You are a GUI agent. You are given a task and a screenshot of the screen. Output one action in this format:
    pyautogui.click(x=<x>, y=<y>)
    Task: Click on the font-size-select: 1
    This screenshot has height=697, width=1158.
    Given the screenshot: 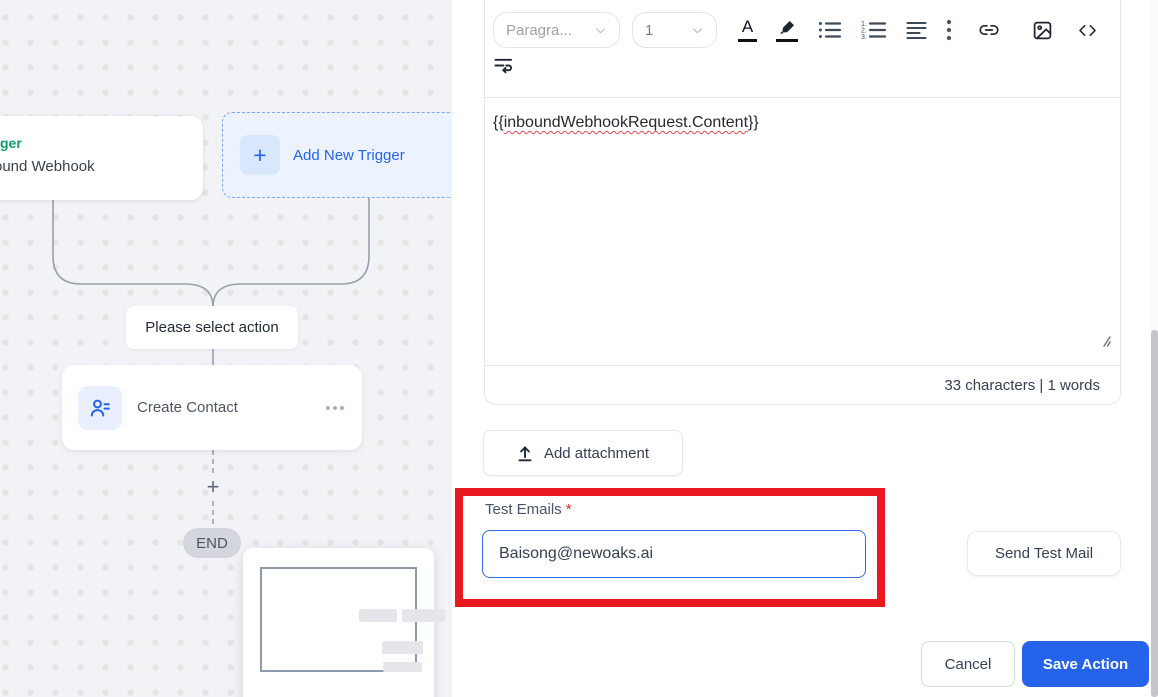 What is the action you would take?
    pyautogui.click(x=674, y=30)
    